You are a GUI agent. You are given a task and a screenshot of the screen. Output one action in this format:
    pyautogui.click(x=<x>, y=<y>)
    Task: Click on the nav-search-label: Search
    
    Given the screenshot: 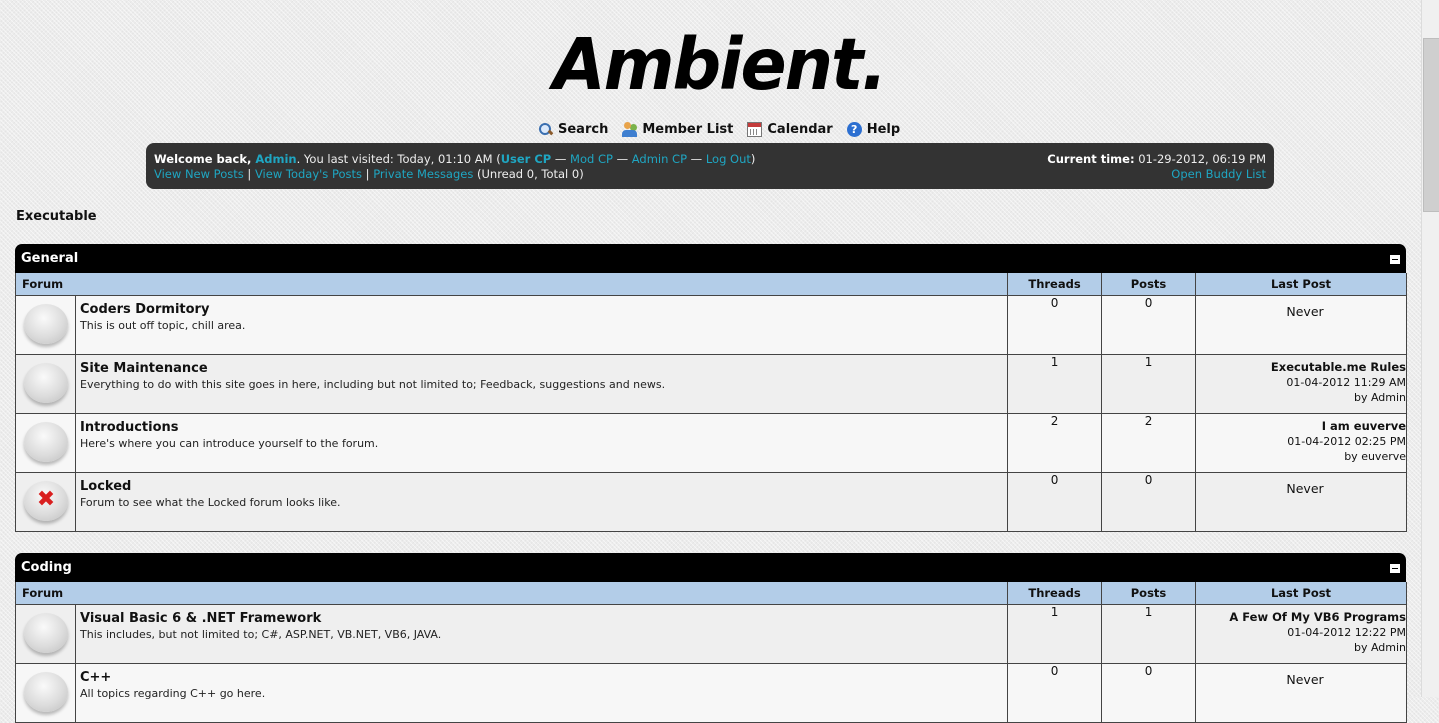 What is the action you would take?
    pyautogui.click(x=583, y=129)
    